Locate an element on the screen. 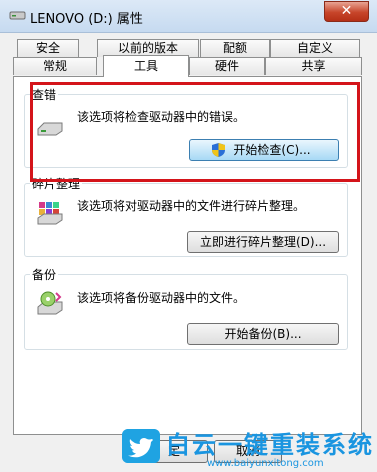 This screenshot has width=377, height=472. twitter-bird-icon is located at coordinates (141, 446).